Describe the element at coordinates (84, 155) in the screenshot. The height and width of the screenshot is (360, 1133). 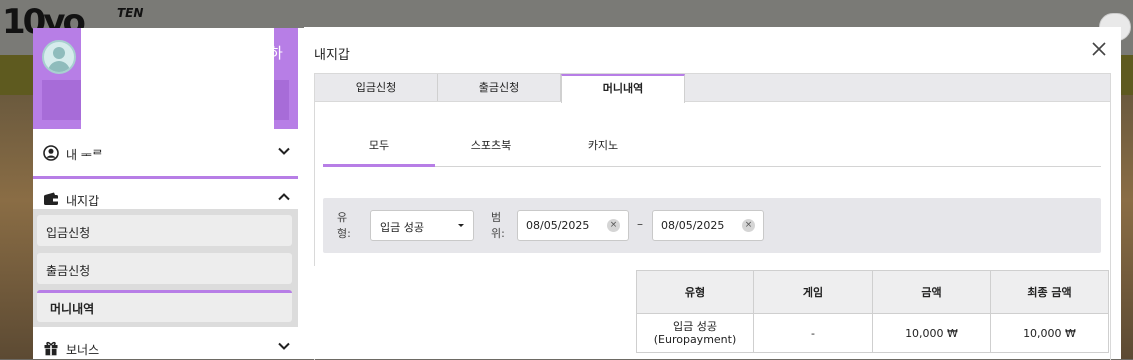
I see `sidebar-item-label: 내 ᅳᅩᄅ` at that location.